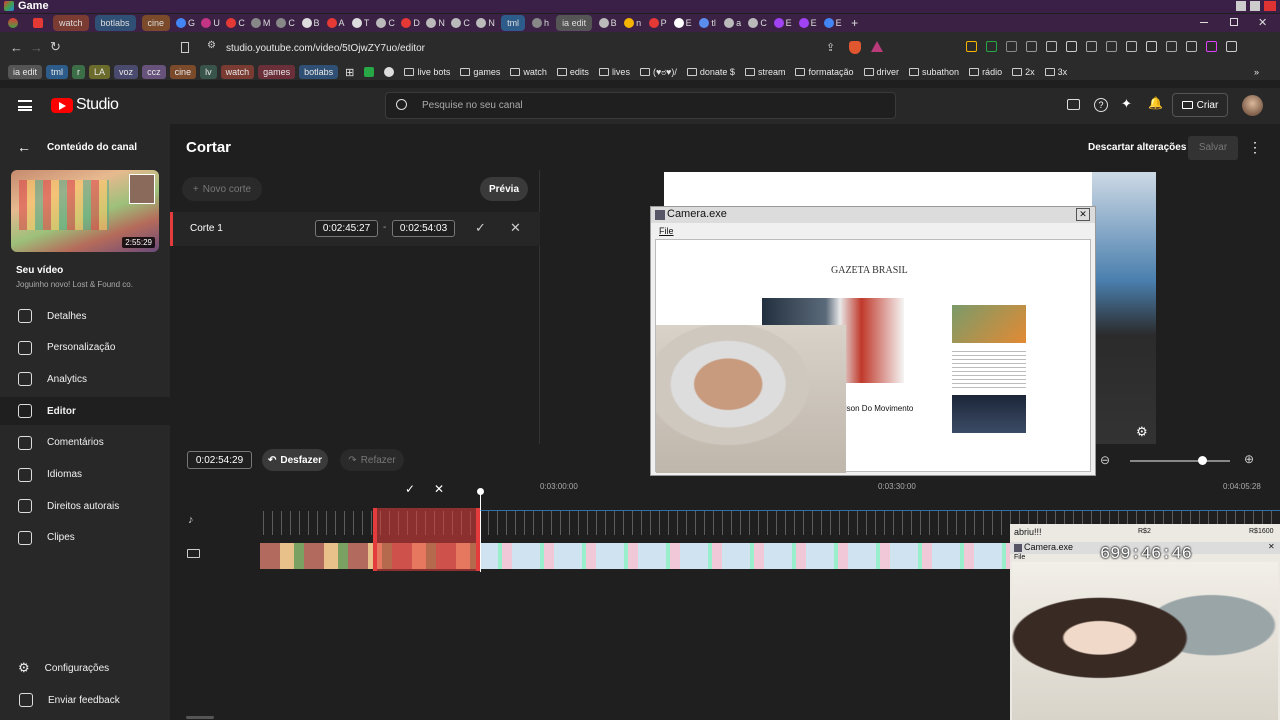  I want to click on bookmark-item: 3x, so click(1056, 72).